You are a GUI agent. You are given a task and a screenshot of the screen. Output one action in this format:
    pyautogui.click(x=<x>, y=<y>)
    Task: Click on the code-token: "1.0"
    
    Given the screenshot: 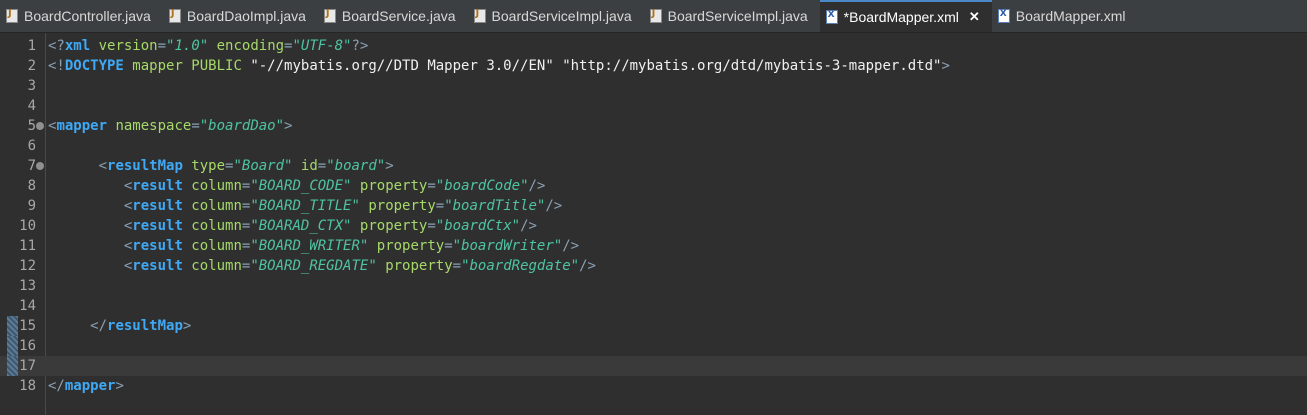 What is the action you would take?
    pyautogui.click(x=187, y=46)
    